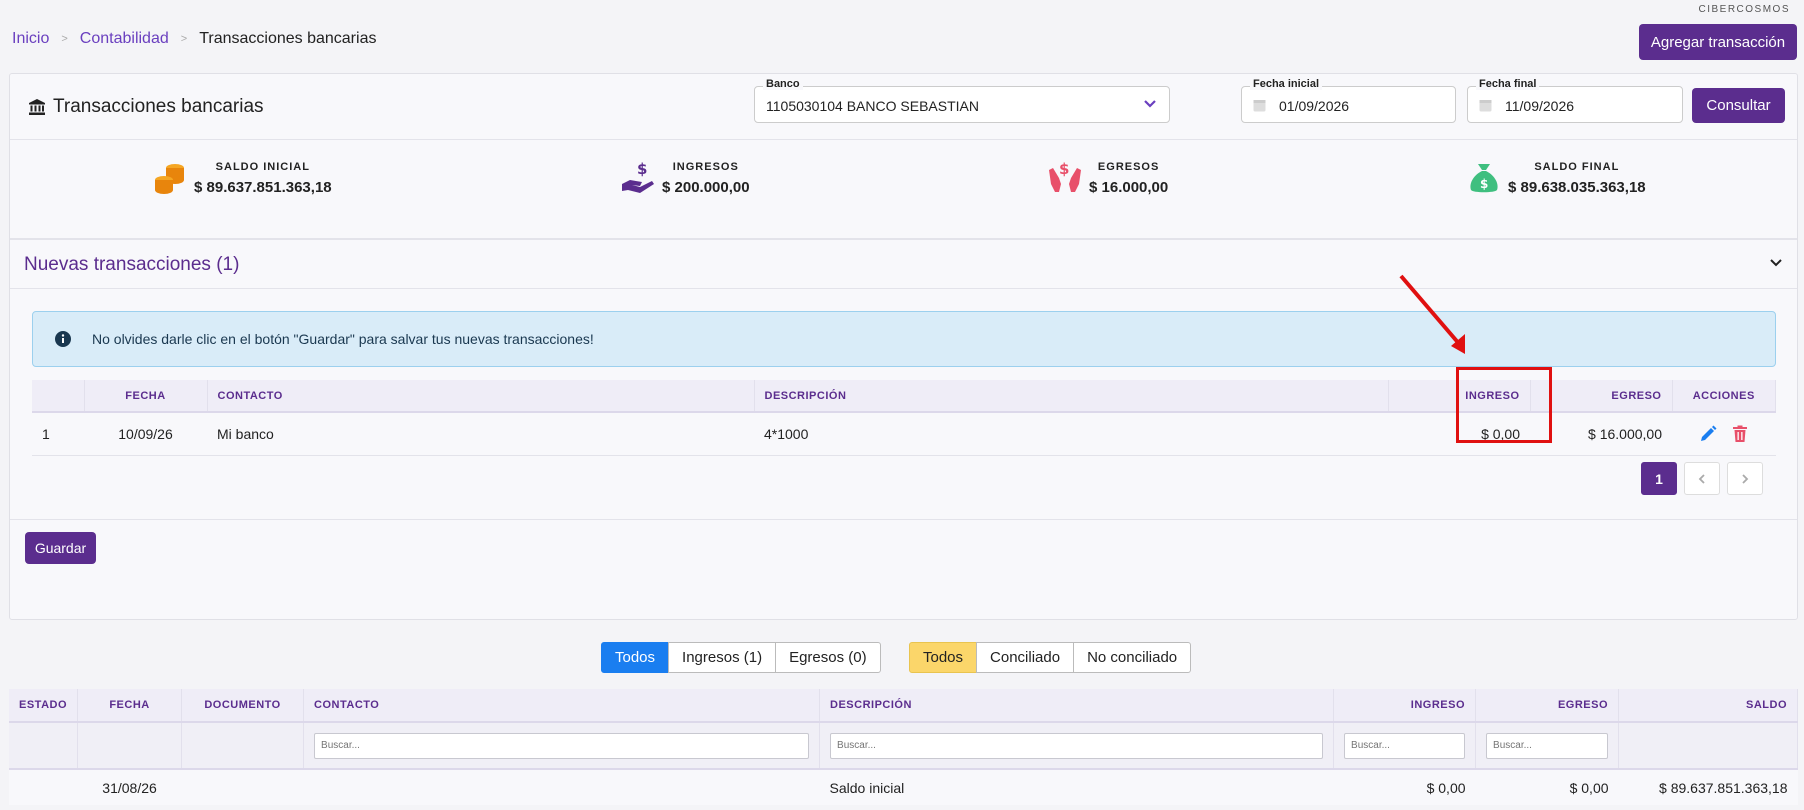 Image resolution: width=1804 pixels, height=810 pixels. I want to click on summary-value: $ 16.000,00, so click(1129, 187).